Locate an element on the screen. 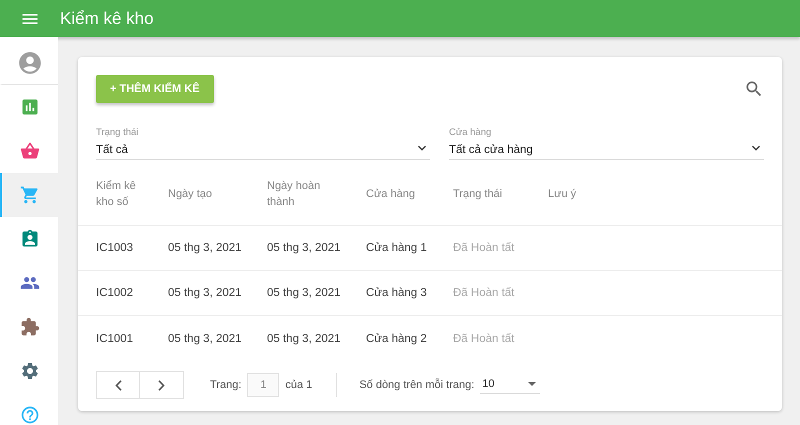 Image resolution: width=800 pixels, height=425 pixels. filter-label: Cửa hàng is located at coordinates (470, 132).